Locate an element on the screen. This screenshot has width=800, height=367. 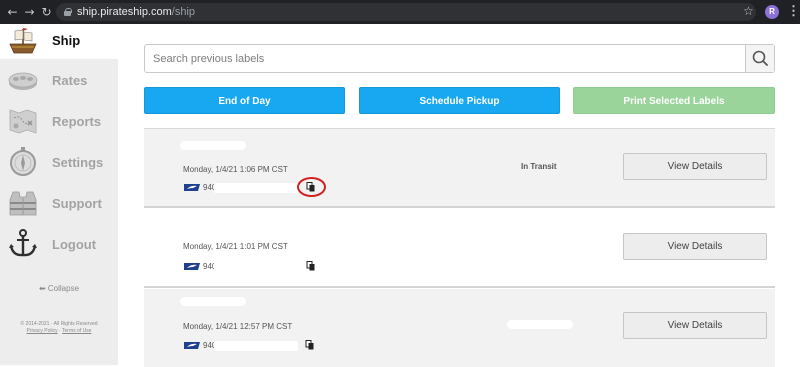
sidebar-item-ship: Ship is located at coordinates (59, 42).